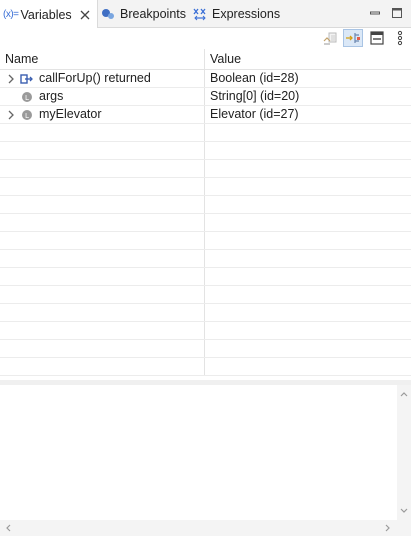 The image size is (411, 536). Describe the element at coordinates (377, 38) in the screenshot. I see `layout-icon` at that location.